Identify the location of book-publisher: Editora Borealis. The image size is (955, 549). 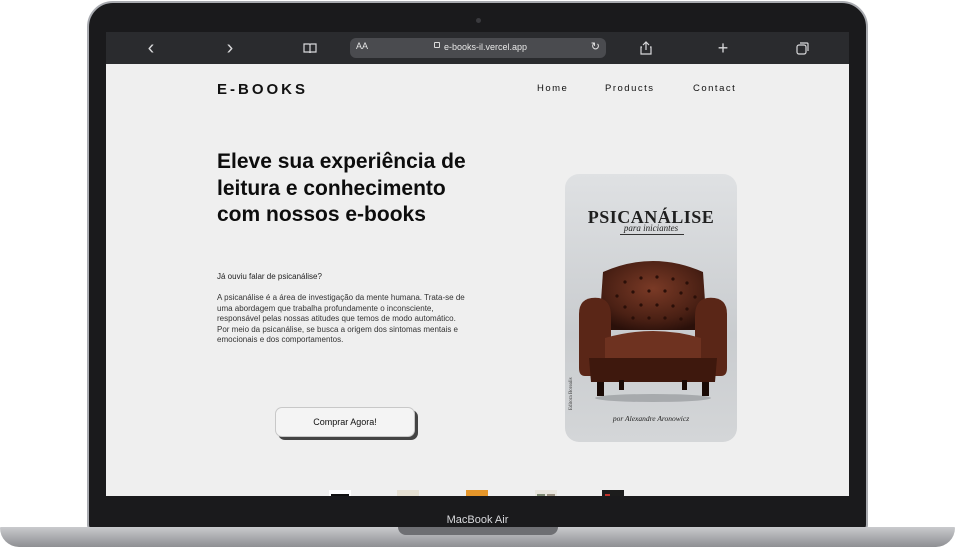
(571, 393).